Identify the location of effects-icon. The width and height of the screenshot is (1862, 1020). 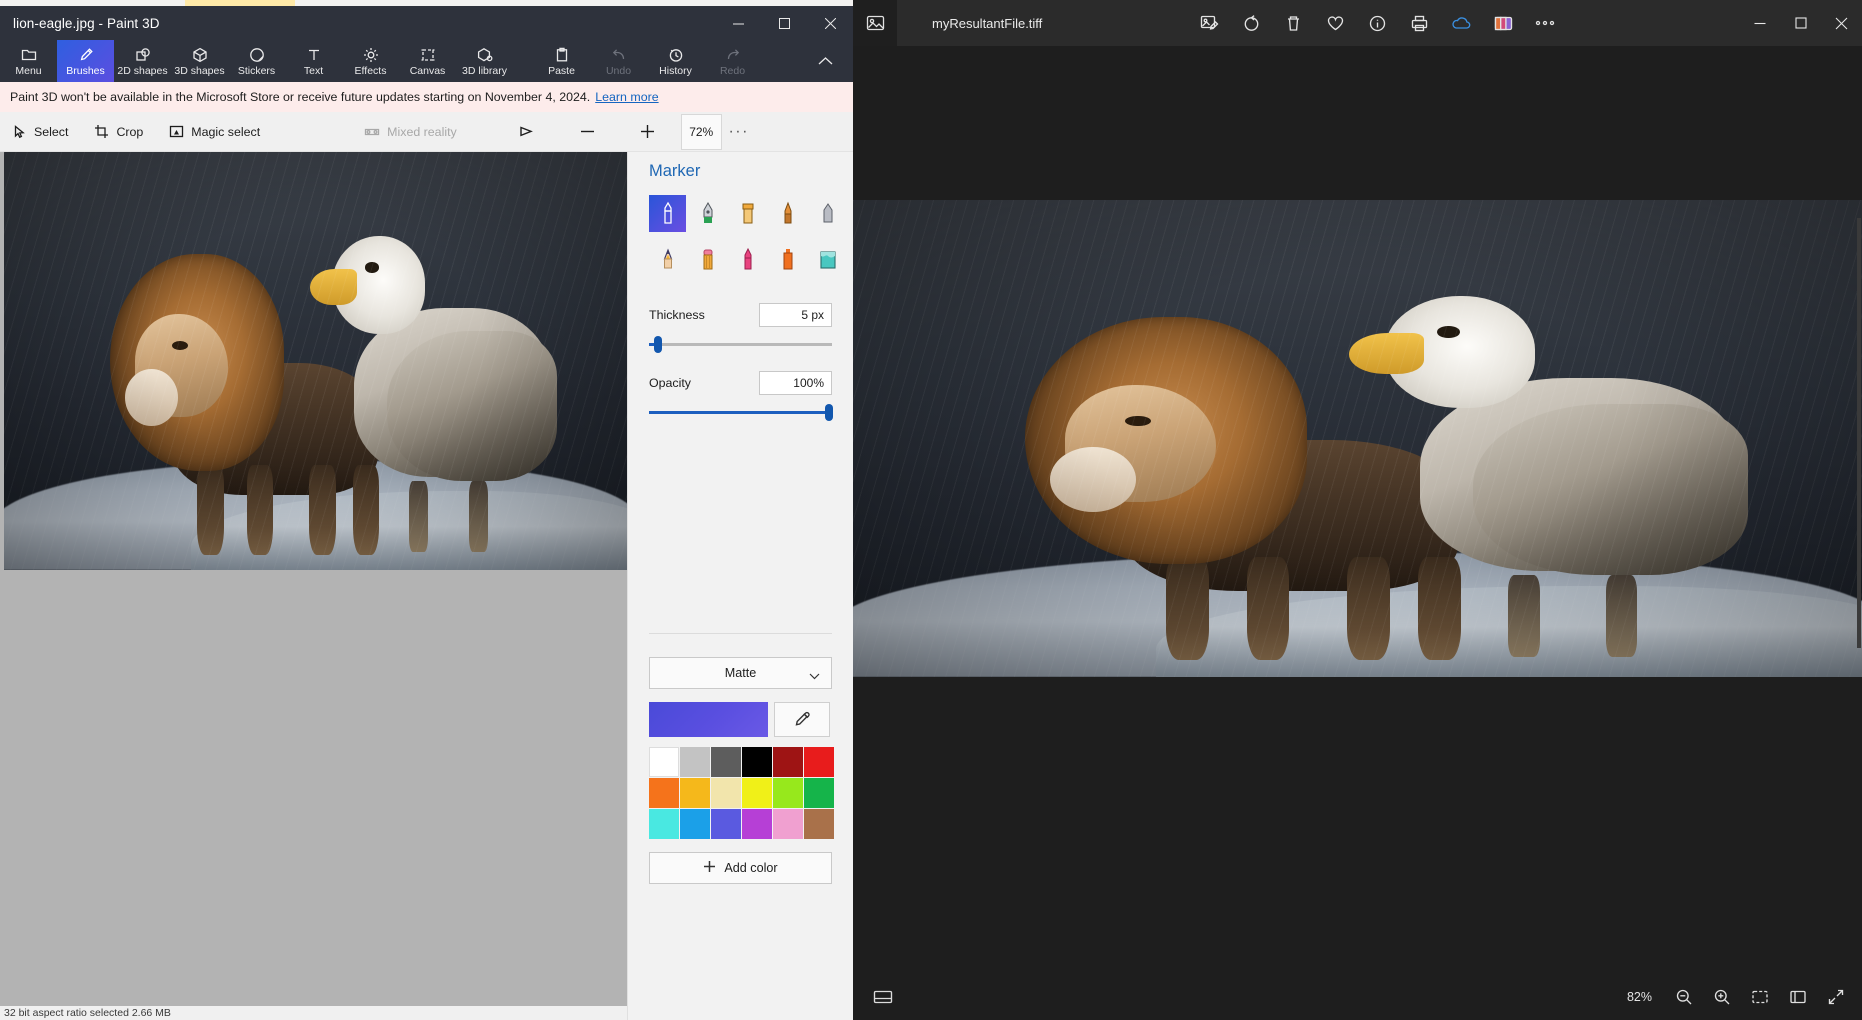
(371, 54).